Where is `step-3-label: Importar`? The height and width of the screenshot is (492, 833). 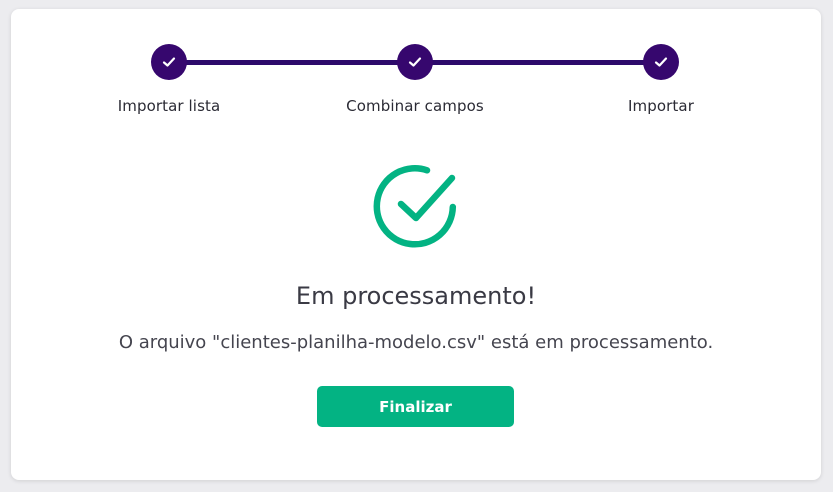 step-3-label: Importar is located at coordinates (661, 106).